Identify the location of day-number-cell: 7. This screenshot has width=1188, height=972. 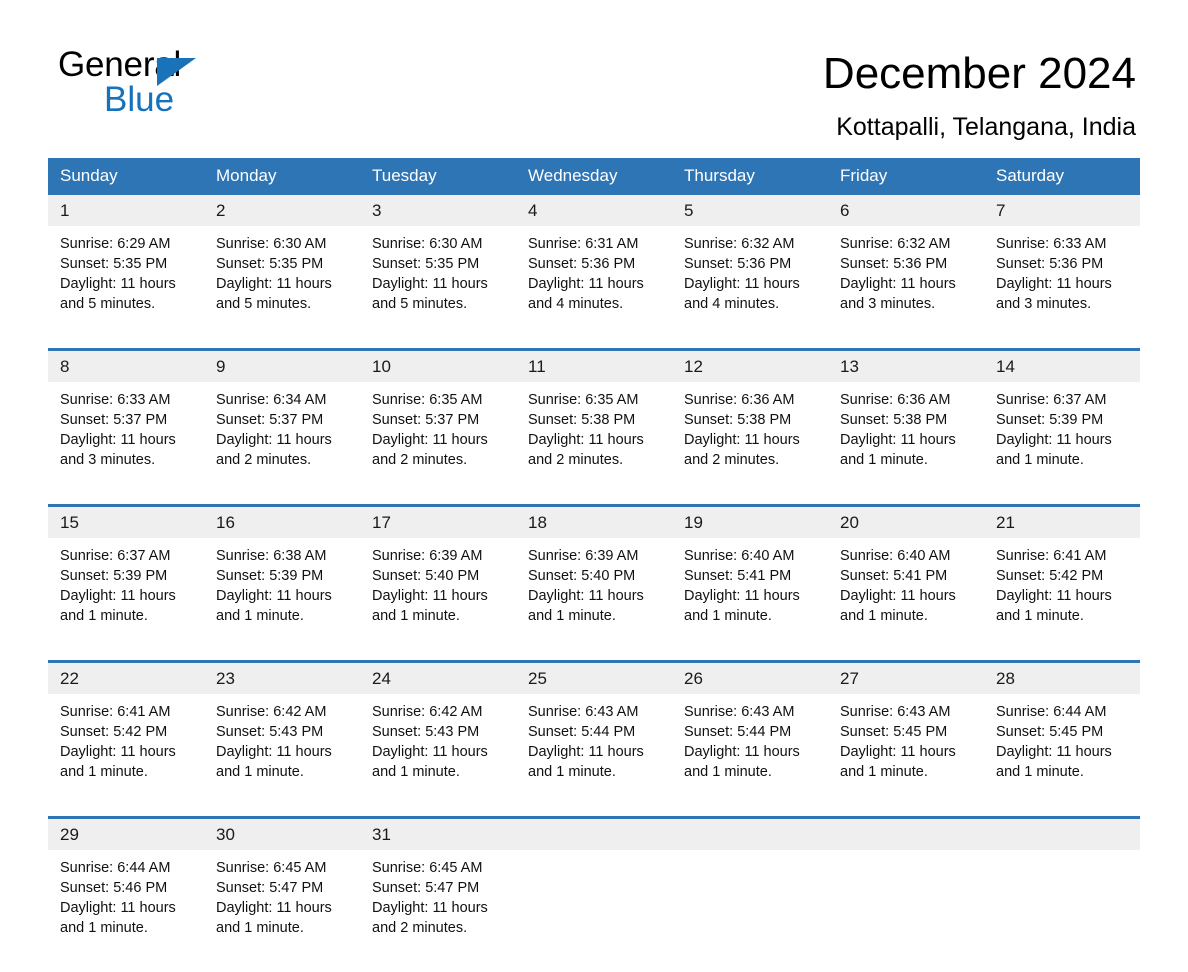
(1062, 210).